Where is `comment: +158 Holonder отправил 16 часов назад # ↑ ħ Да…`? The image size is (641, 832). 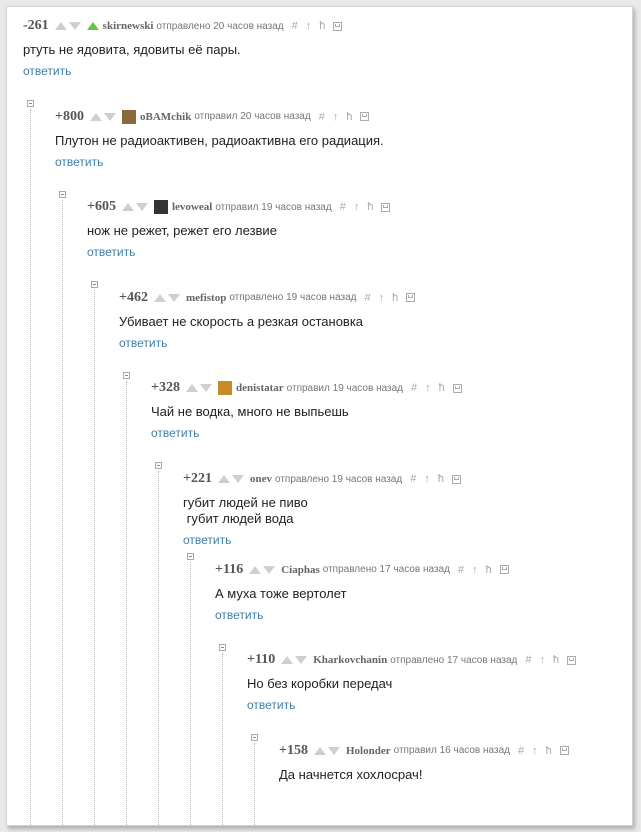
comment: +158 Holonder отправил 16 часов назад # ↑ ħ Да… is located at coordinates (424, 763).